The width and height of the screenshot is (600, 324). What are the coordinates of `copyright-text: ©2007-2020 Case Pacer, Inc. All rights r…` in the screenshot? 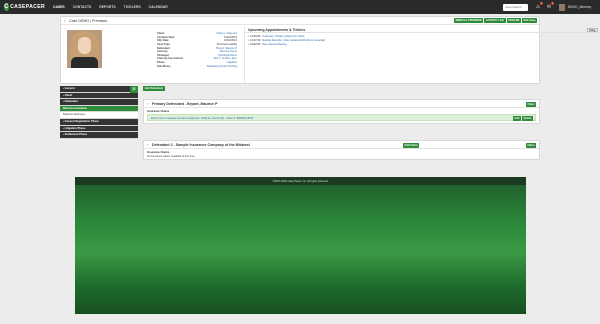 It's located at (300, 181).